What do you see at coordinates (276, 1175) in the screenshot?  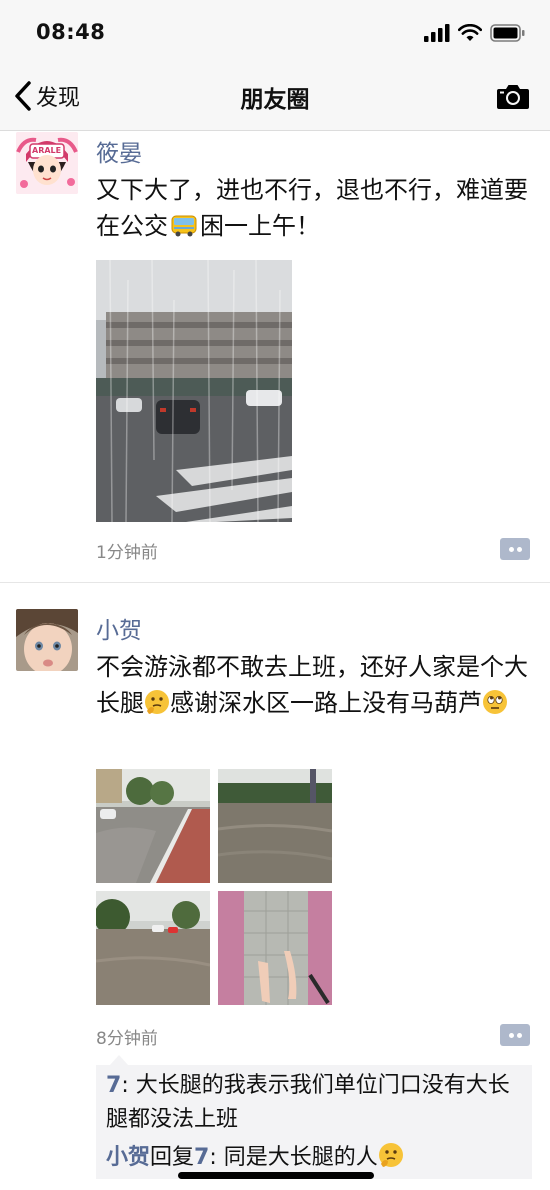 I see `home-indicator` at bounding box center [276, 1175].